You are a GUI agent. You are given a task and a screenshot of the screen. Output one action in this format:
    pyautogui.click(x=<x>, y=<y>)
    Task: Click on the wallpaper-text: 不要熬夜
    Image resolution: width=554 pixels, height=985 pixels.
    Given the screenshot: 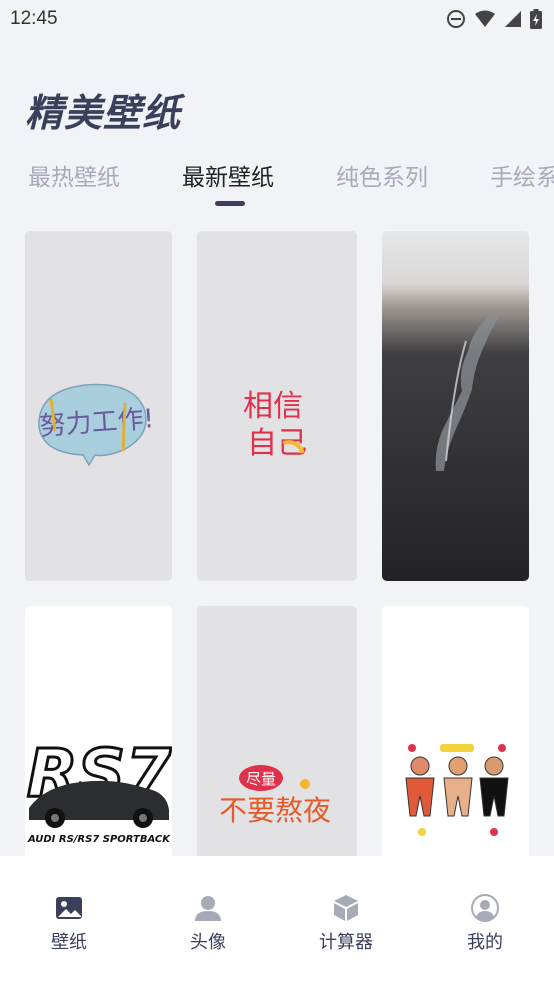 What is the action you would take?
    pyautogui.click(x=275, y=810)
    